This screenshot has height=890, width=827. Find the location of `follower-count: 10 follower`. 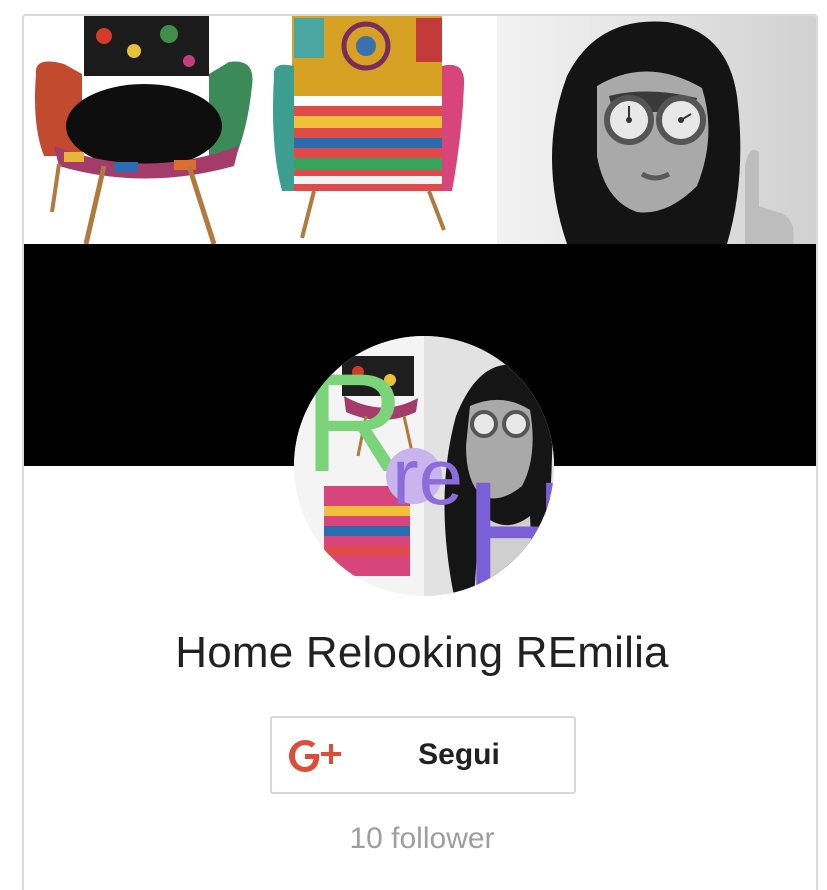

follower-count: 10 follower is located at coordinates (422, 838).